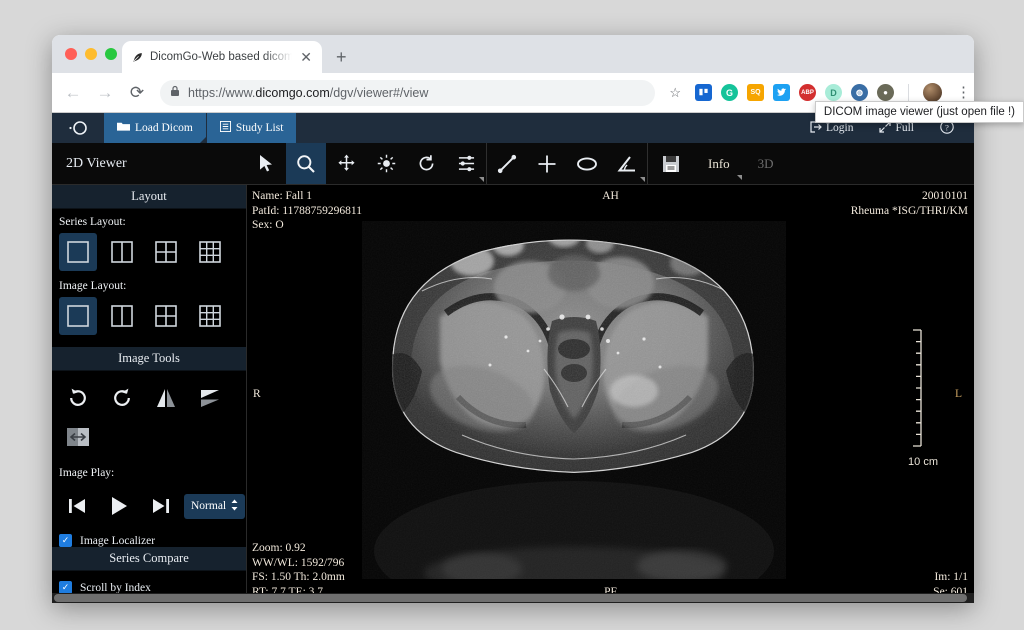 This screenshot has height=630, width=1024. I want to click on image-play-label: Image Play:, so click(87, 473).